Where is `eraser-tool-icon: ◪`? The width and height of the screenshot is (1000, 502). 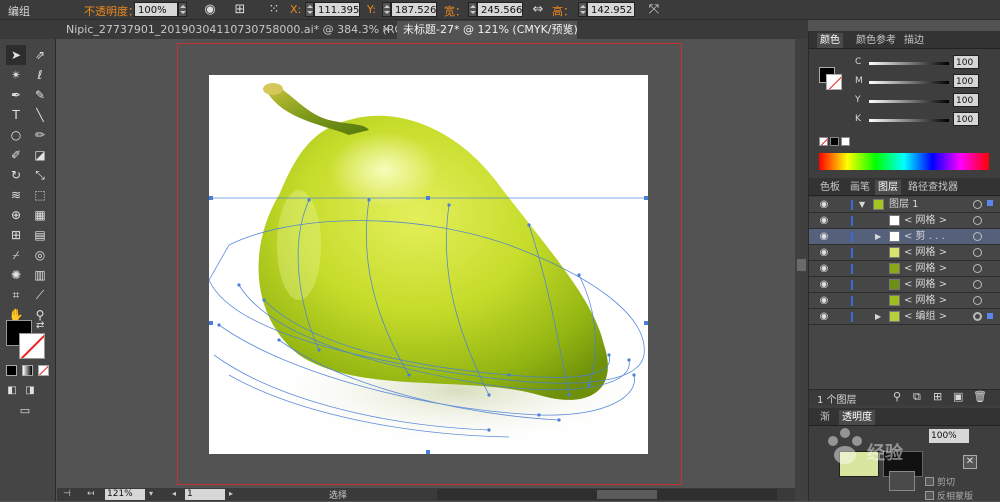
eraser-tool-icon: ◪ is located at coordinates (40, 155).